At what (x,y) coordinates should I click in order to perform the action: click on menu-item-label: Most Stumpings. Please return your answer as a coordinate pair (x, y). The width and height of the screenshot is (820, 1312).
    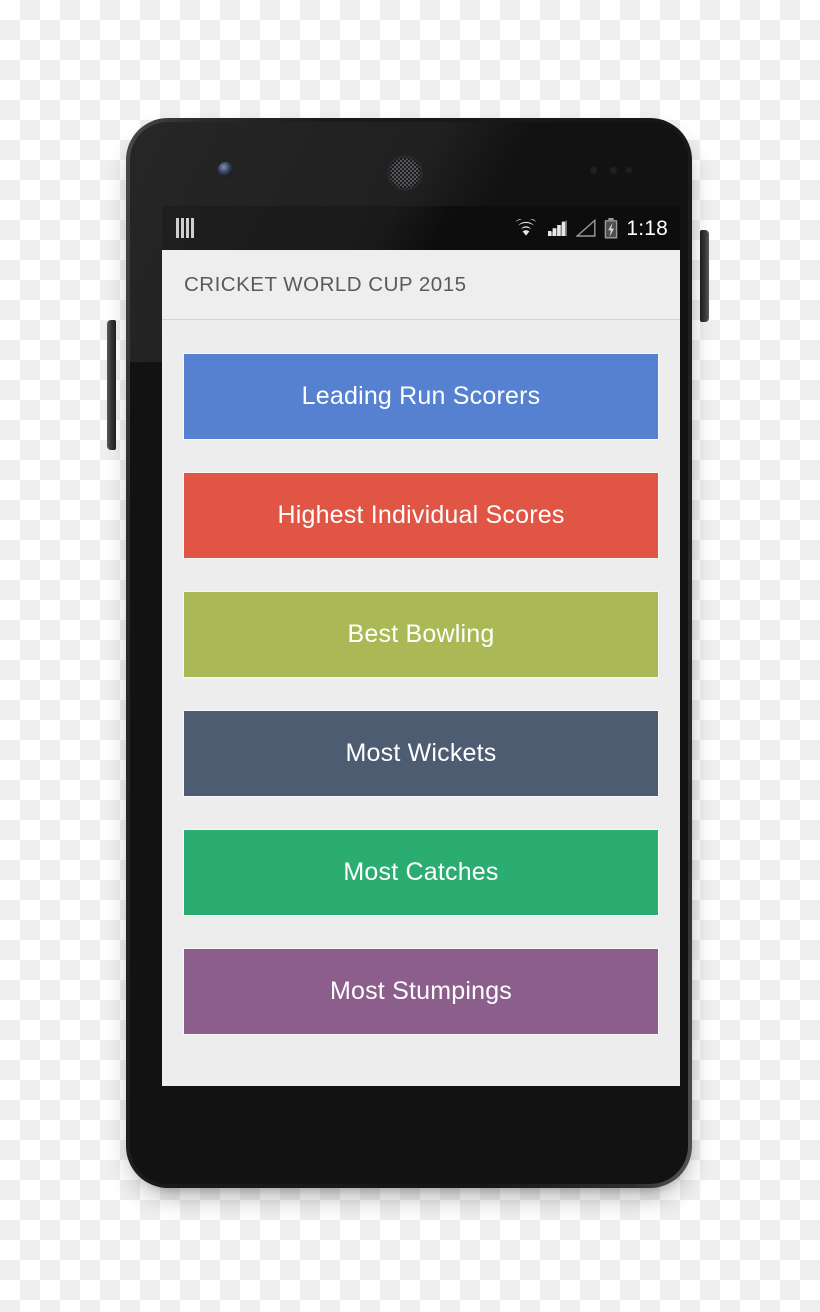
    Looking at the image, I should click on (421, 991).